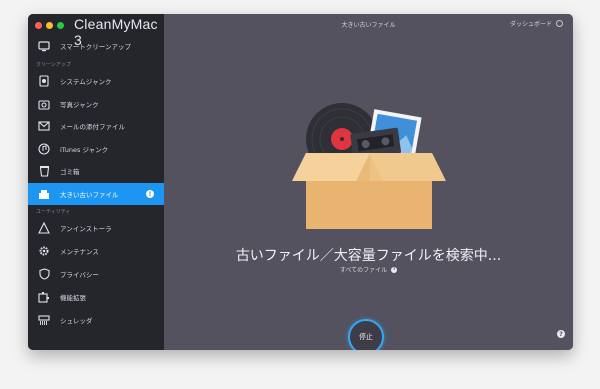  I want to click on sidebar-item-label: アンインストーラ, so click(86, 229).